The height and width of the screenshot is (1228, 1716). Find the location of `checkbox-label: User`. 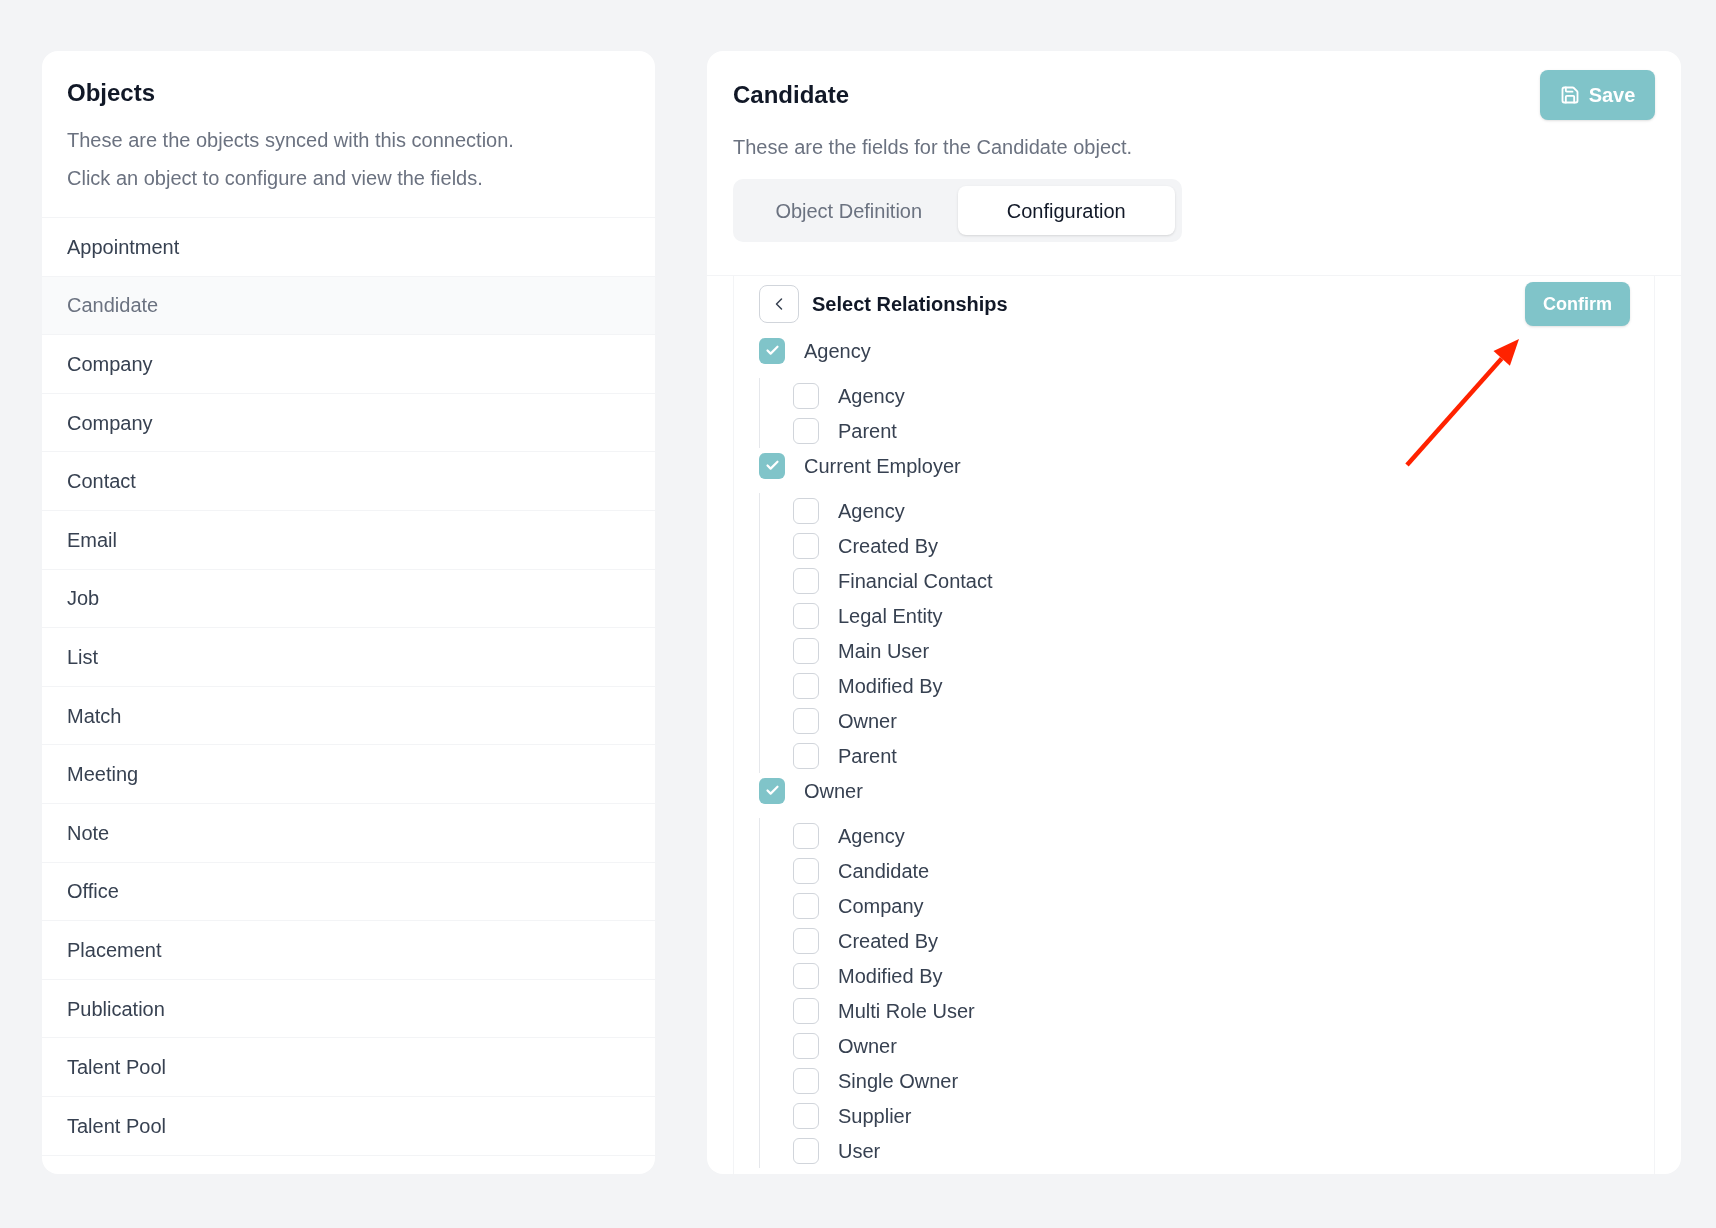

checkbox-label: User is located at coordinates (859, 1150).